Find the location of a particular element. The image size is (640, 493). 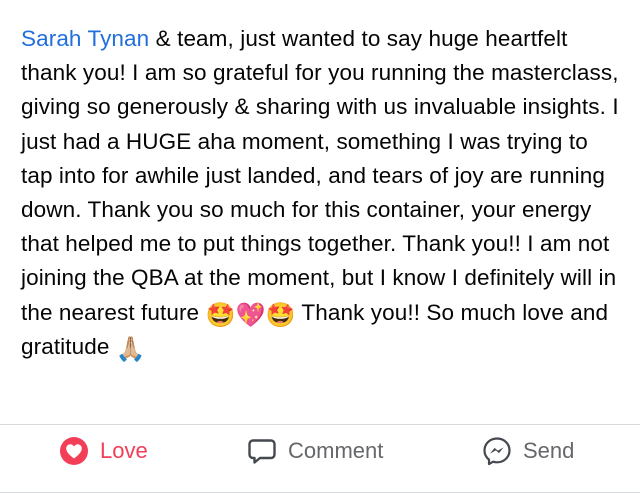

love-label: Love is located at coordinates (124, 450).